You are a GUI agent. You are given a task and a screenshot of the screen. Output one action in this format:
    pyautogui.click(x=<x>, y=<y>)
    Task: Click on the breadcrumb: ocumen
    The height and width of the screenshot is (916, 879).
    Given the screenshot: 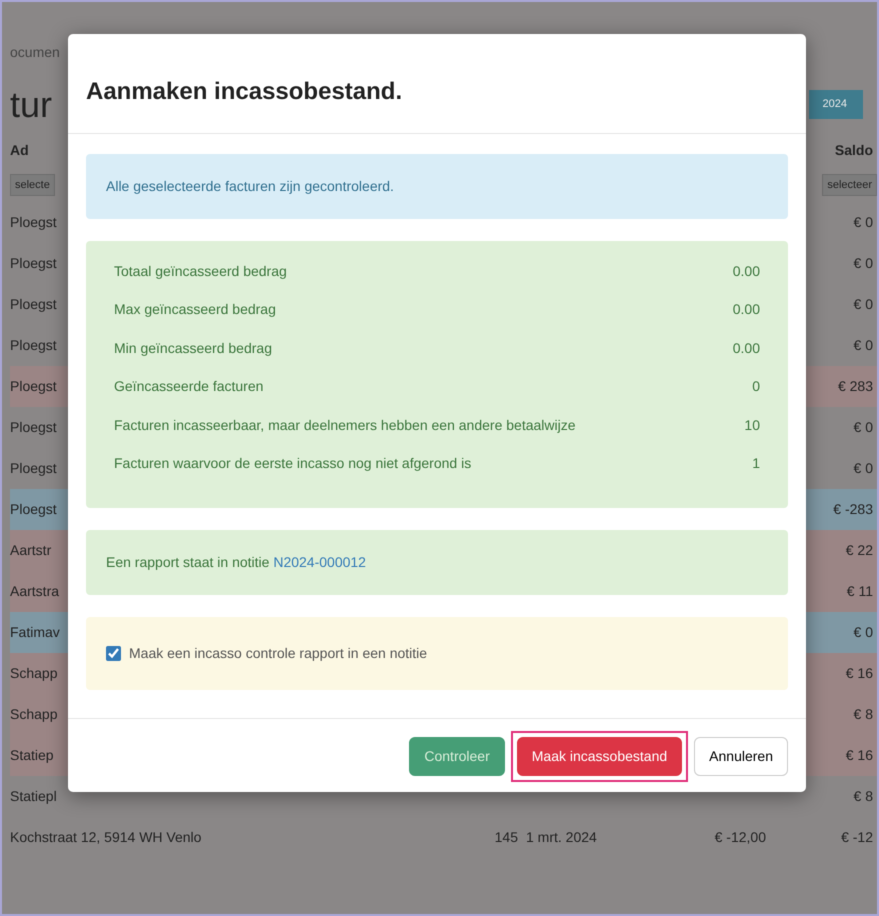 What is the action you would take?
    pyautogui.click(x=35, y=52)
    